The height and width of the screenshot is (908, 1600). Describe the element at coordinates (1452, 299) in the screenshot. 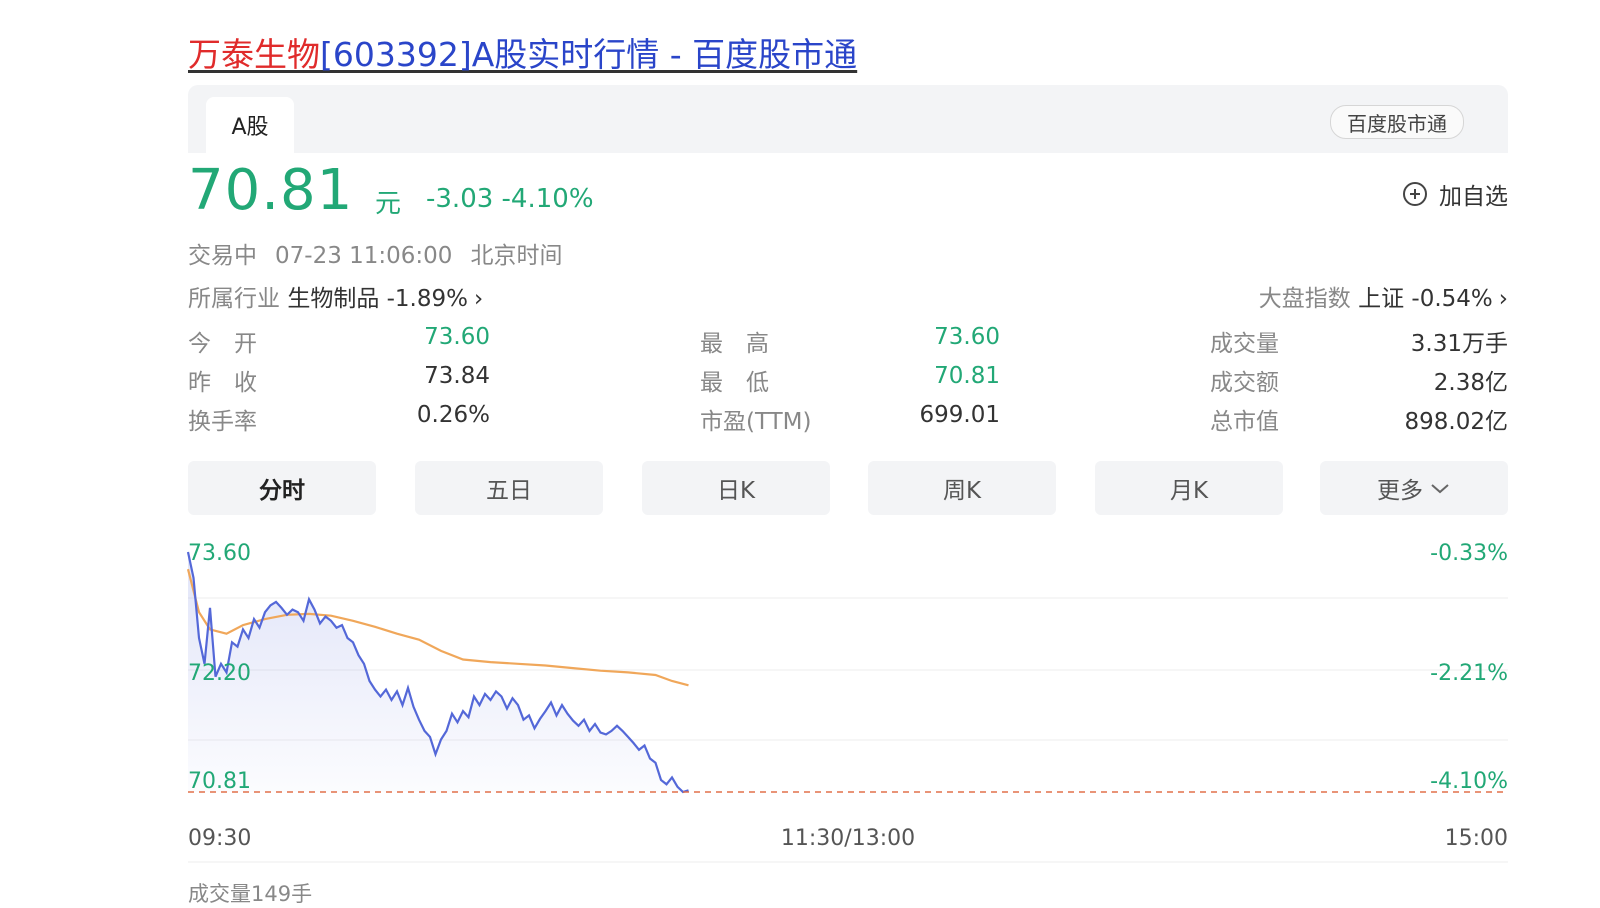

I see `index-pct: -0.54%` at that location.